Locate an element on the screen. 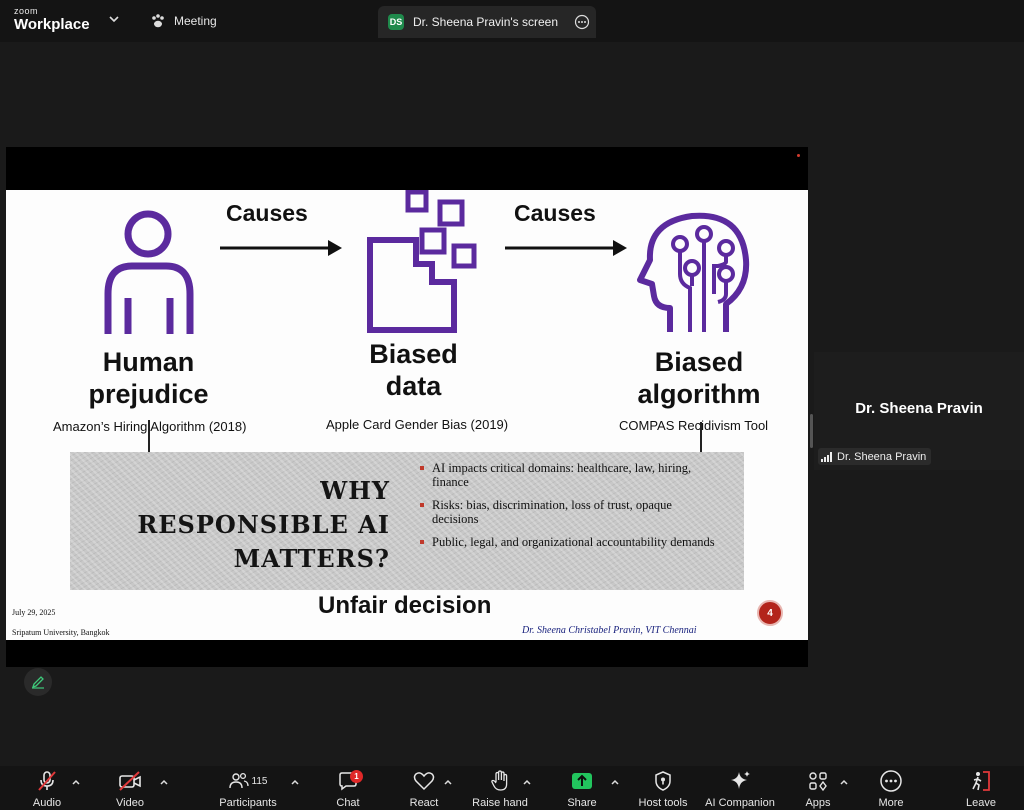 Image resolution: width=1024 pixels, height=810 pixels. participants-button: 115 Participants is located at coordinates (248, 788).